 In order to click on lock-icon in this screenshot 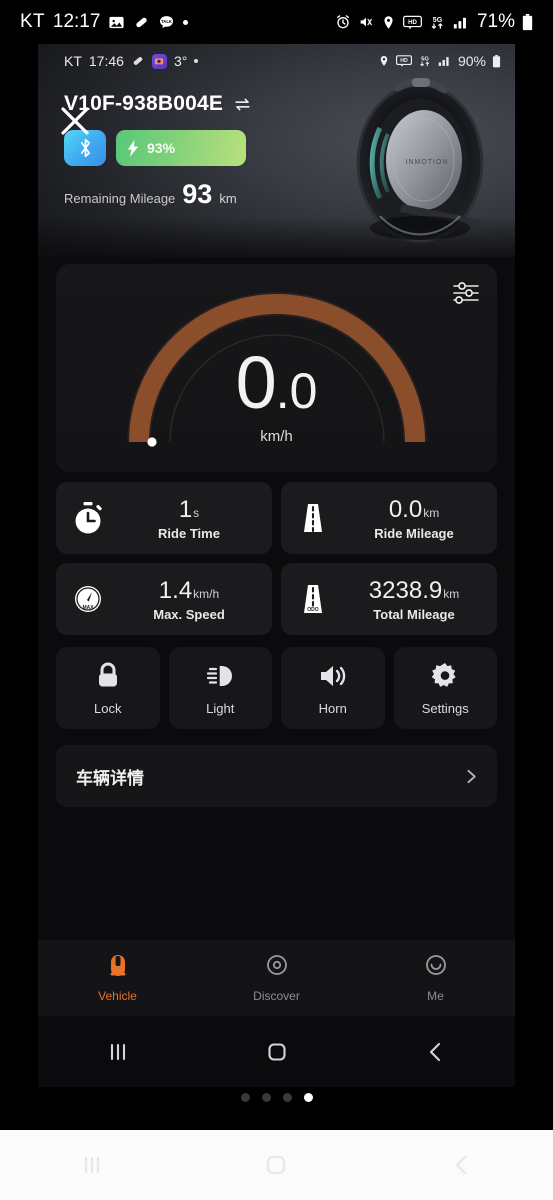, I will do `click(108, 676)`.